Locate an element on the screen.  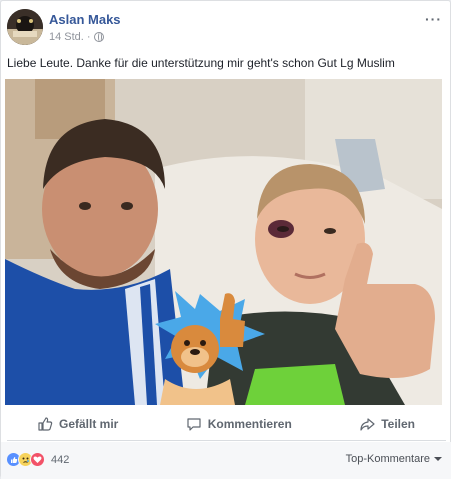
more-options-icon: ··· is located at coordinates (433, 19).